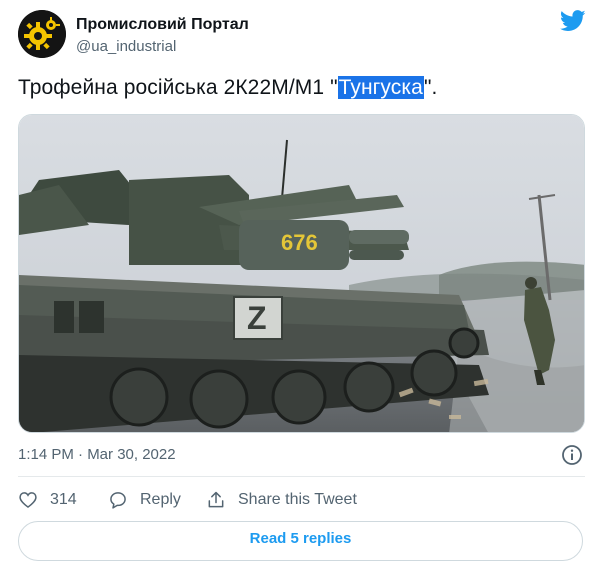 The height and width of the screenshot is (561, 594). I want to click on tweet-header: Промисловий Портал @ua_industrial, so click(303, 35).